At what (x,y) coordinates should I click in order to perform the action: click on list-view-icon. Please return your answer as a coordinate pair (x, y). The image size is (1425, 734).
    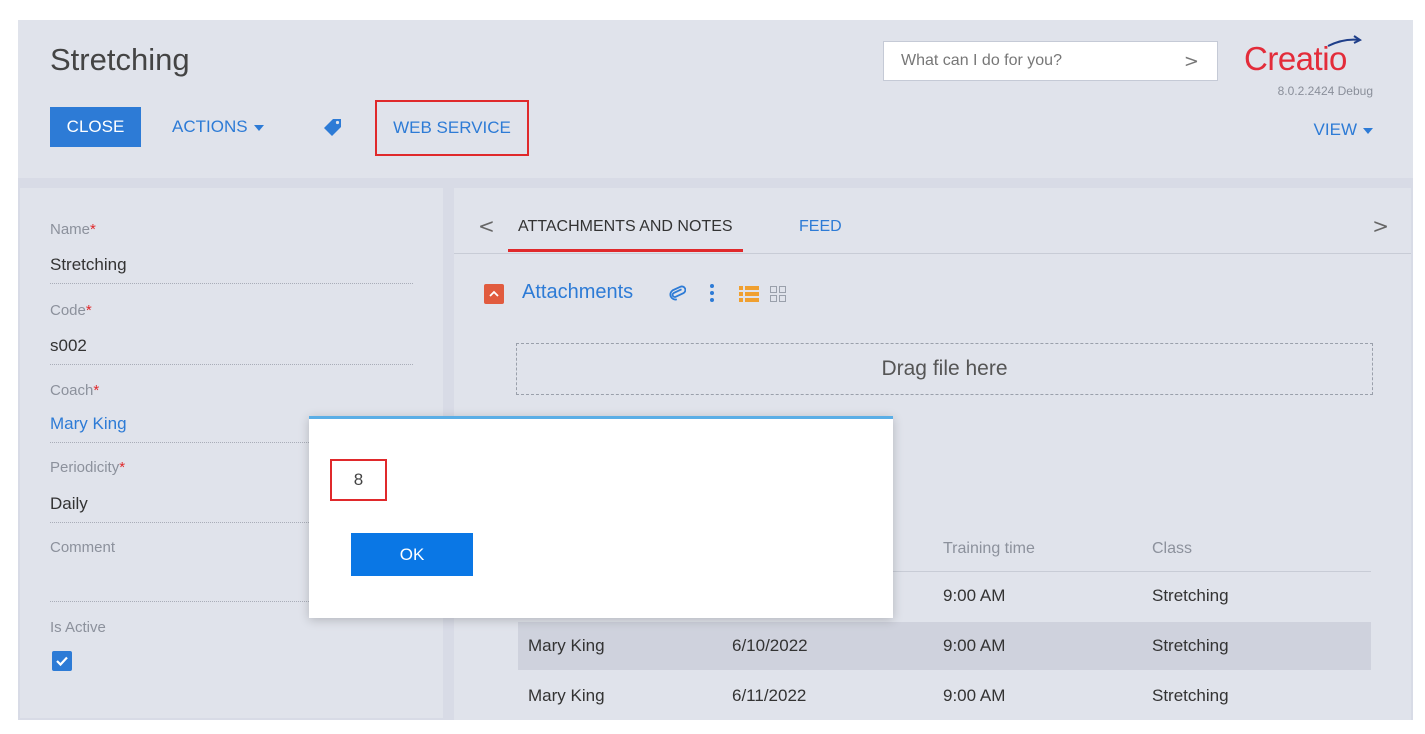
    Looking at the image, I should click on (749, 296).